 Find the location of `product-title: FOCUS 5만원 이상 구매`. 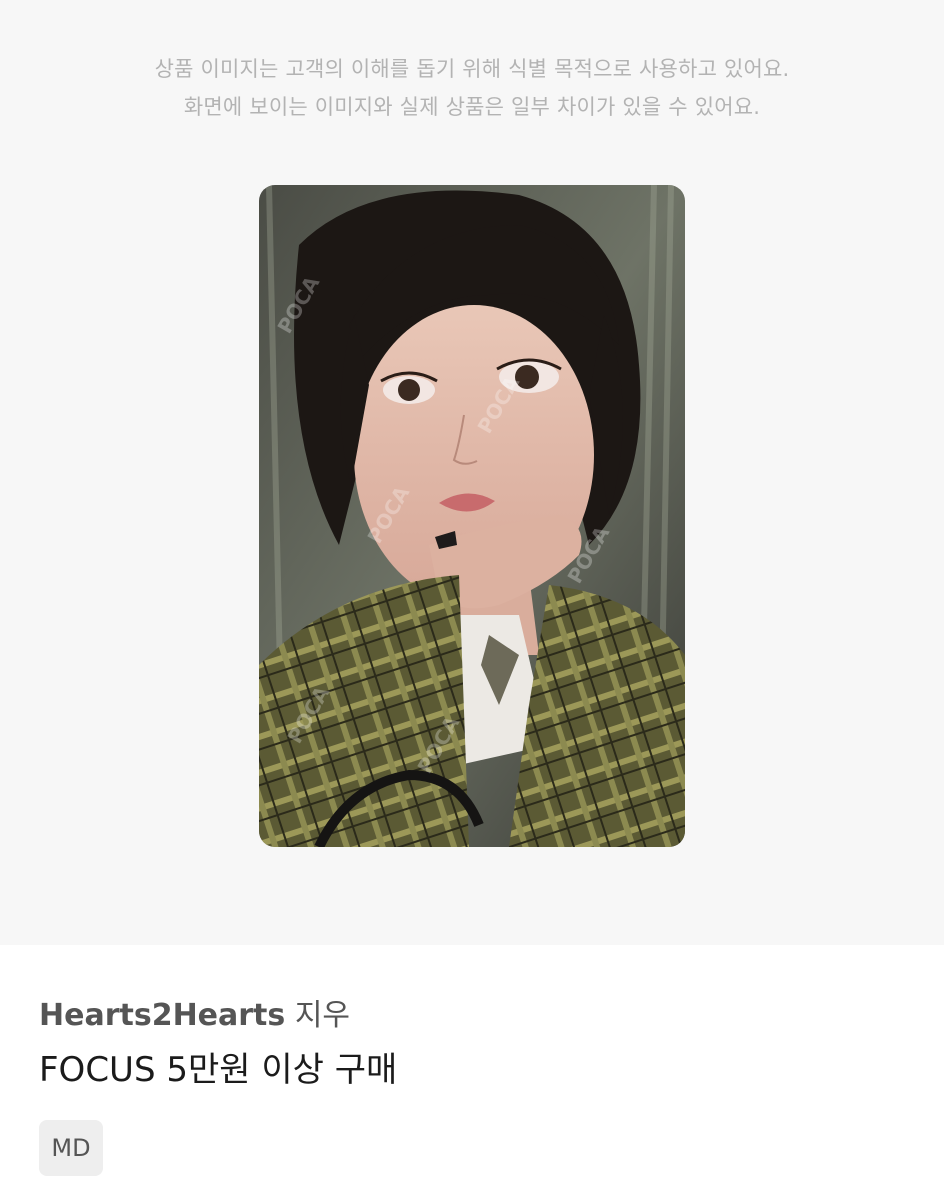

product-title: FOCUS 5만원 이상 구매 is located at coordinates (218, 1070).